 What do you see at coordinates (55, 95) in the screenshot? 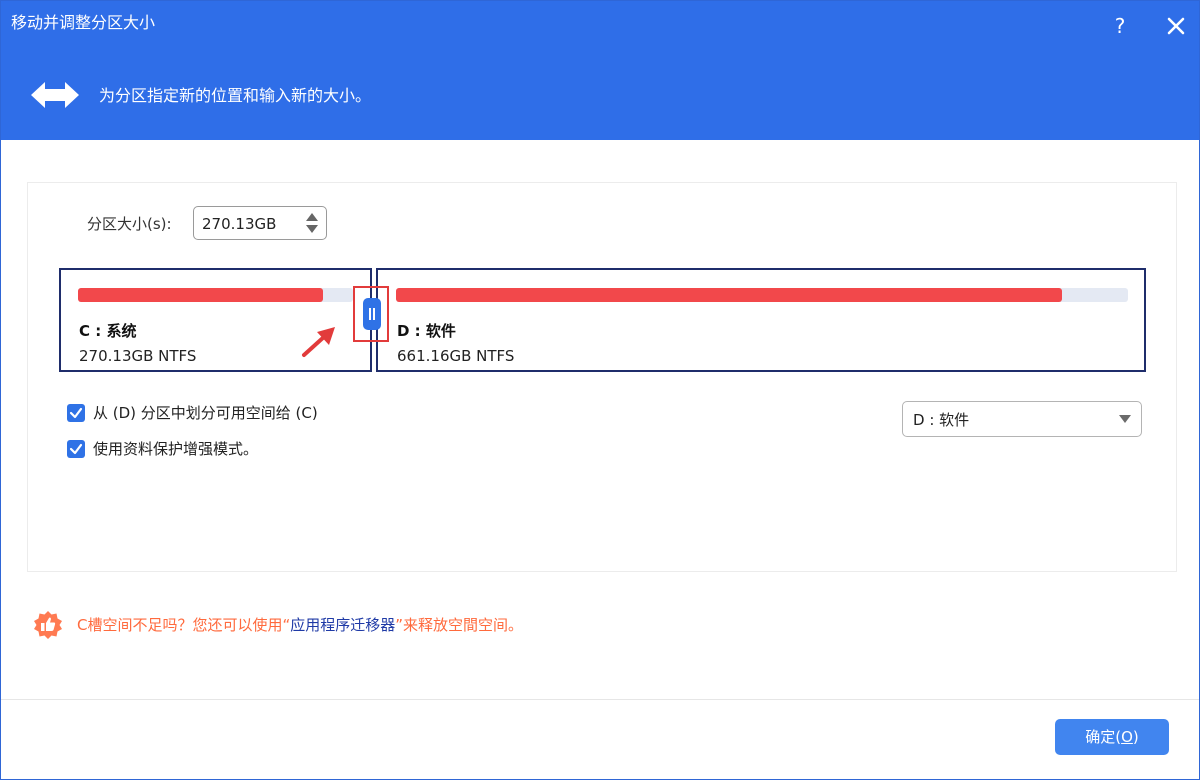
I see `move-resize-arrows-icon` at bounding box center [55, 95].